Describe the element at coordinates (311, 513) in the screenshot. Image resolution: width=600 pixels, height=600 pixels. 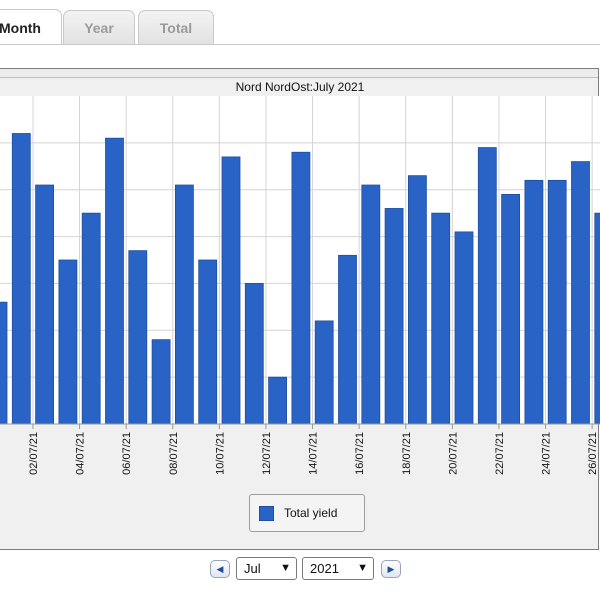
I see `legend-label: Total yield` at that location.